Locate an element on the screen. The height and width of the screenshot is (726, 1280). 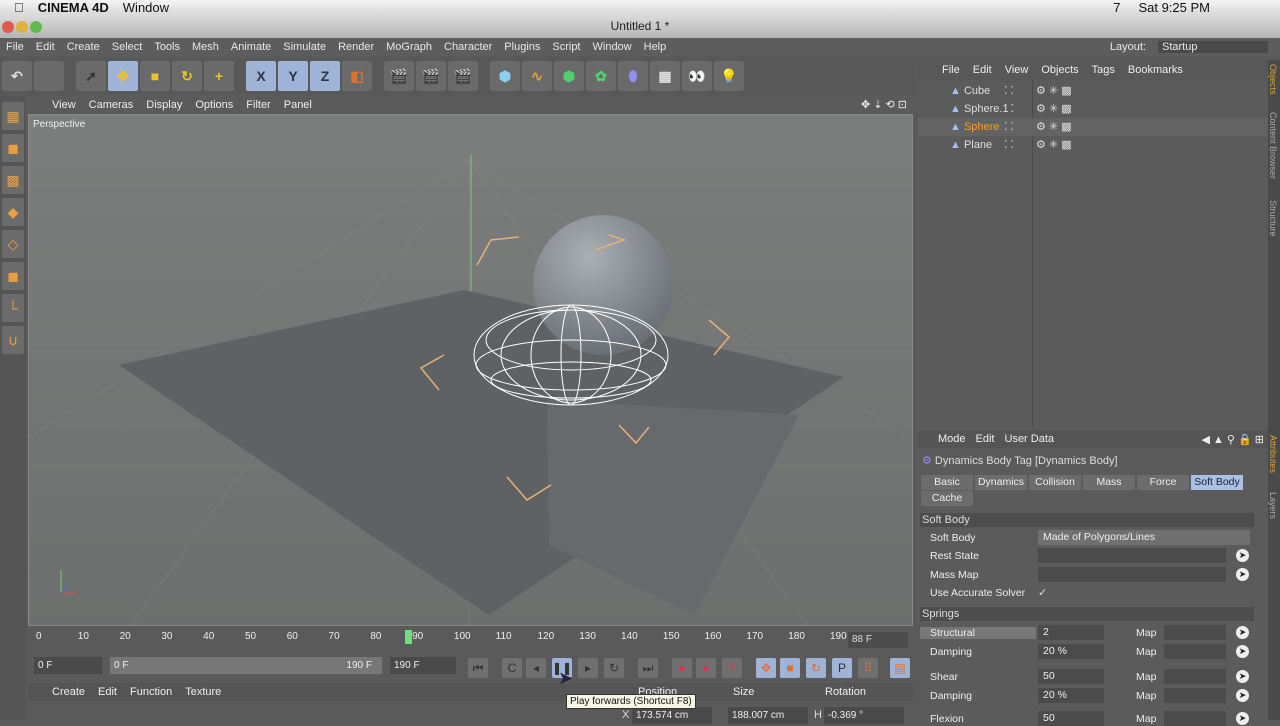
zoom-button is located at coordinates (36, 27).